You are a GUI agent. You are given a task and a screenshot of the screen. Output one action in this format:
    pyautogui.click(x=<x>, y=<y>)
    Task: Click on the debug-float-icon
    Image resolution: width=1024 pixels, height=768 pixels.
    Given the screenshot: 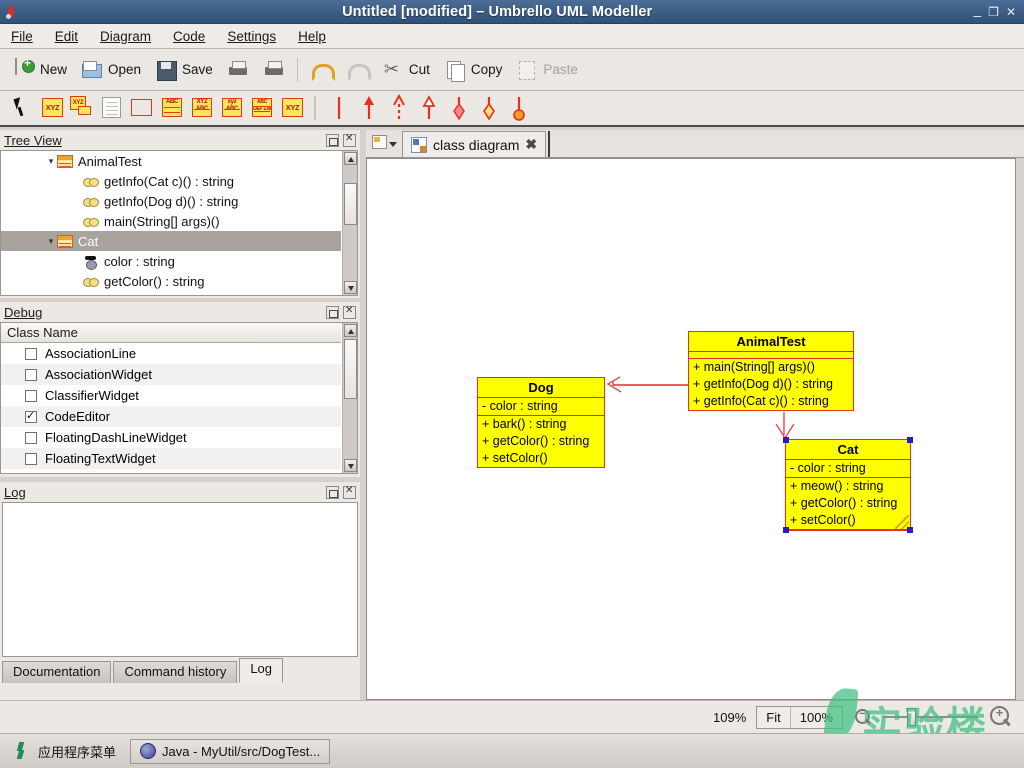 What is the action you would take?
    pyautogui.click(x=332, y=312)
    